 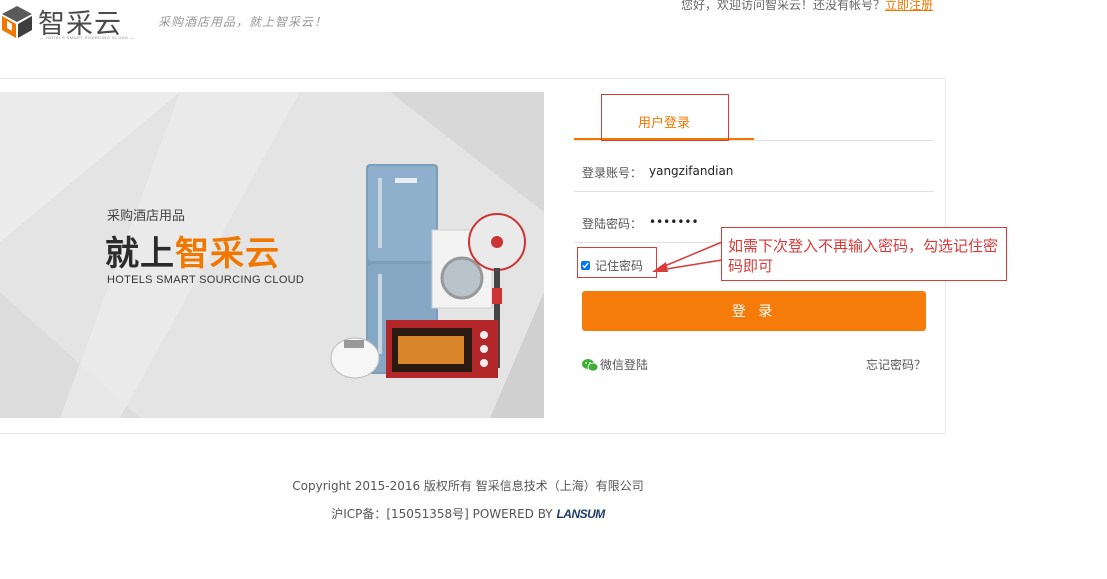 I want to click on wechat-label: 微信登陆, so click(x=624, y=365).